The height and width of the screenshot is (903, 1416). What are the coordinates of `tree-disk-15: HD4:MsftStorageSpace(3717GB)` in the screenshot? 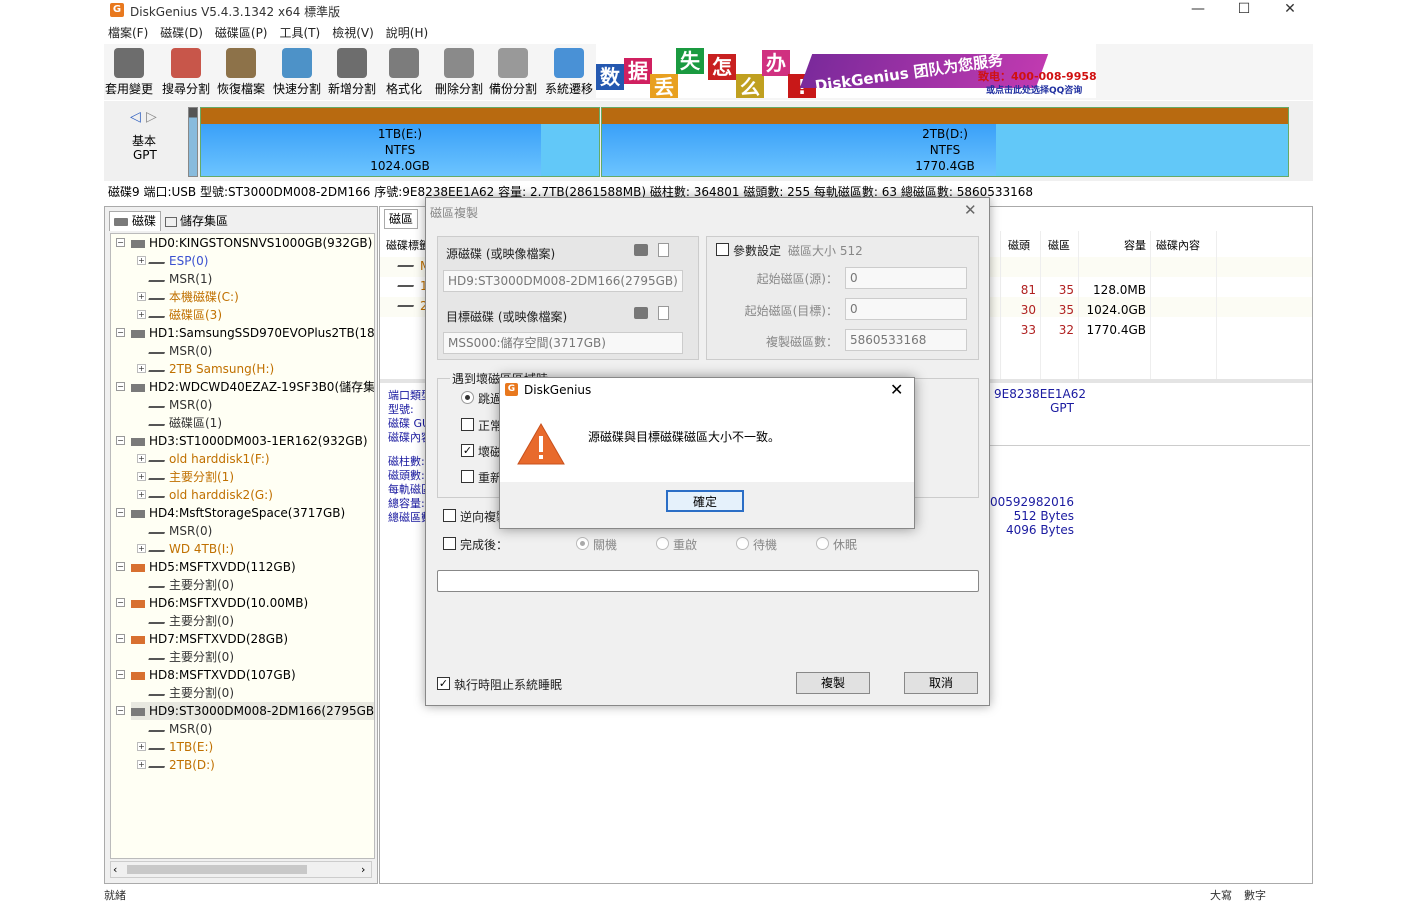 It's located at (238, 513).